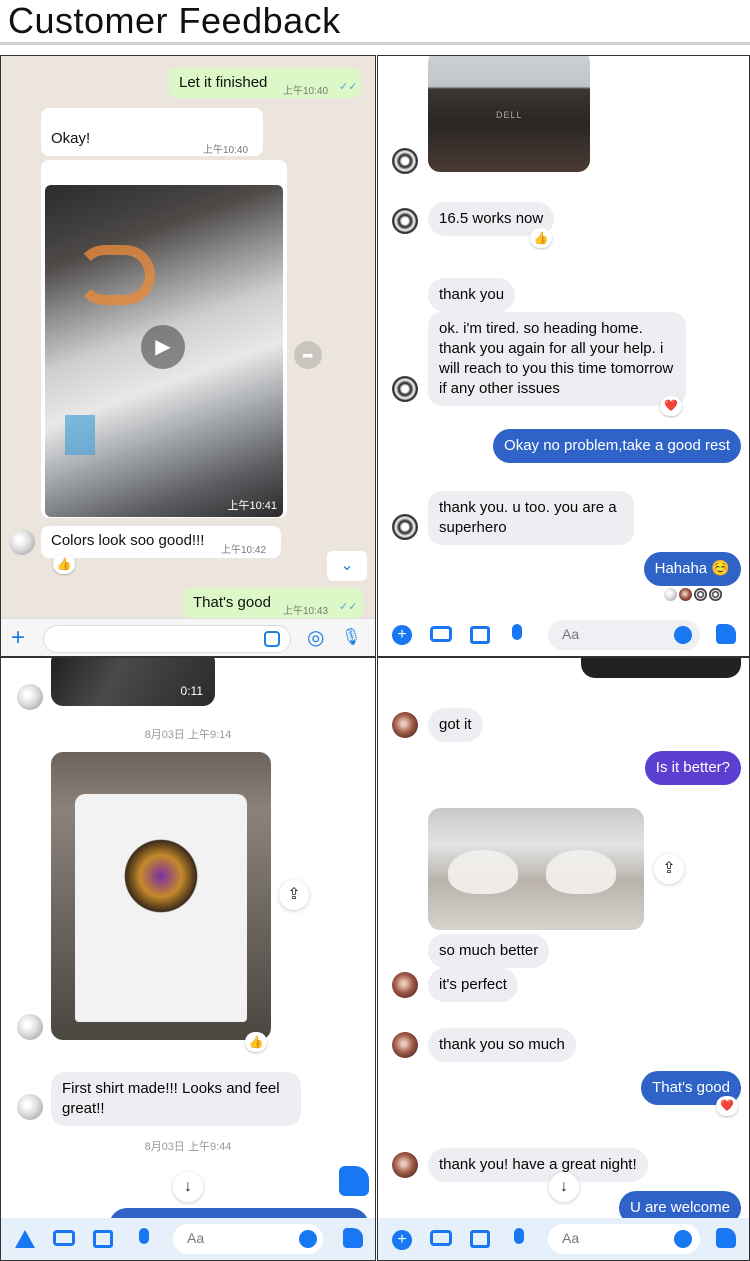 The image size is (750, 1261). I want to click on message-text: Hahaha ☺️, so click(692, 568).